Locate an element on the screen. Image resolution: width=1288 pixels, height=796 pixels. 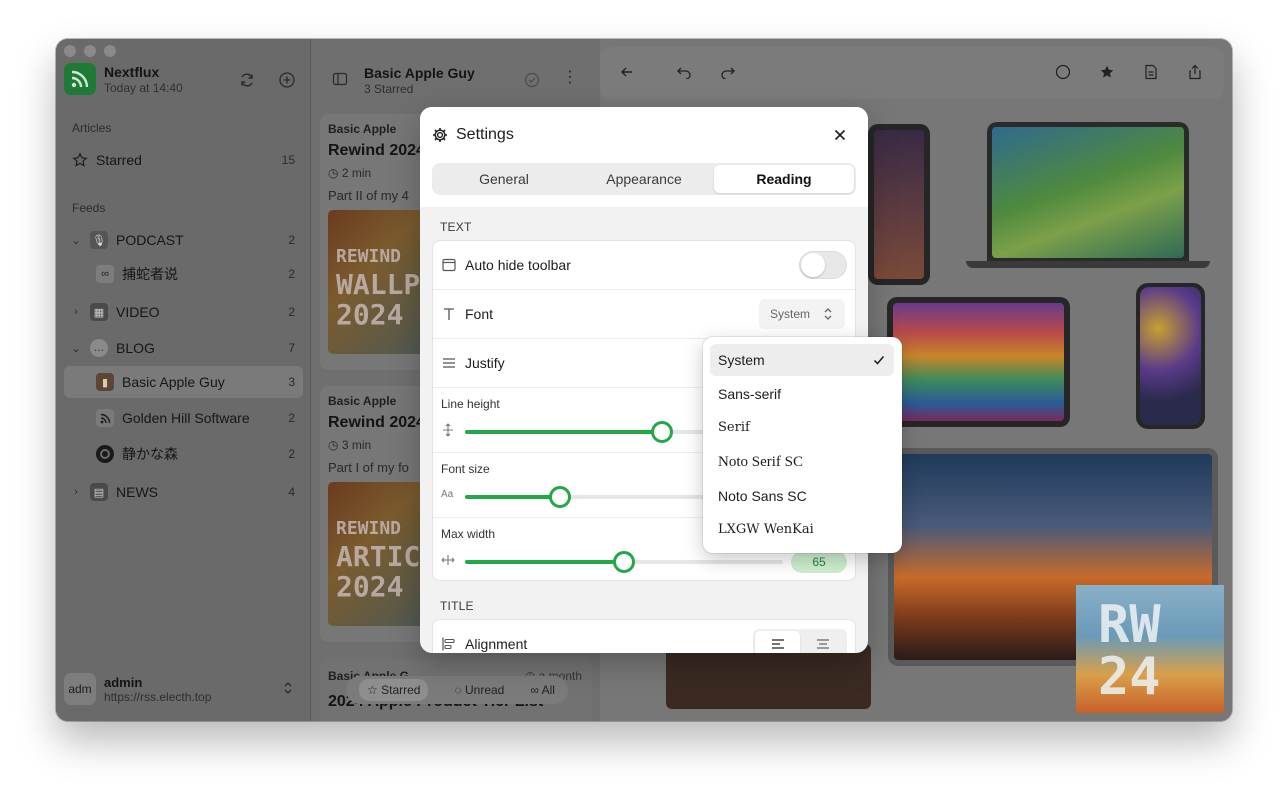
unread-count: 4 is located at coordinates (291, 492).